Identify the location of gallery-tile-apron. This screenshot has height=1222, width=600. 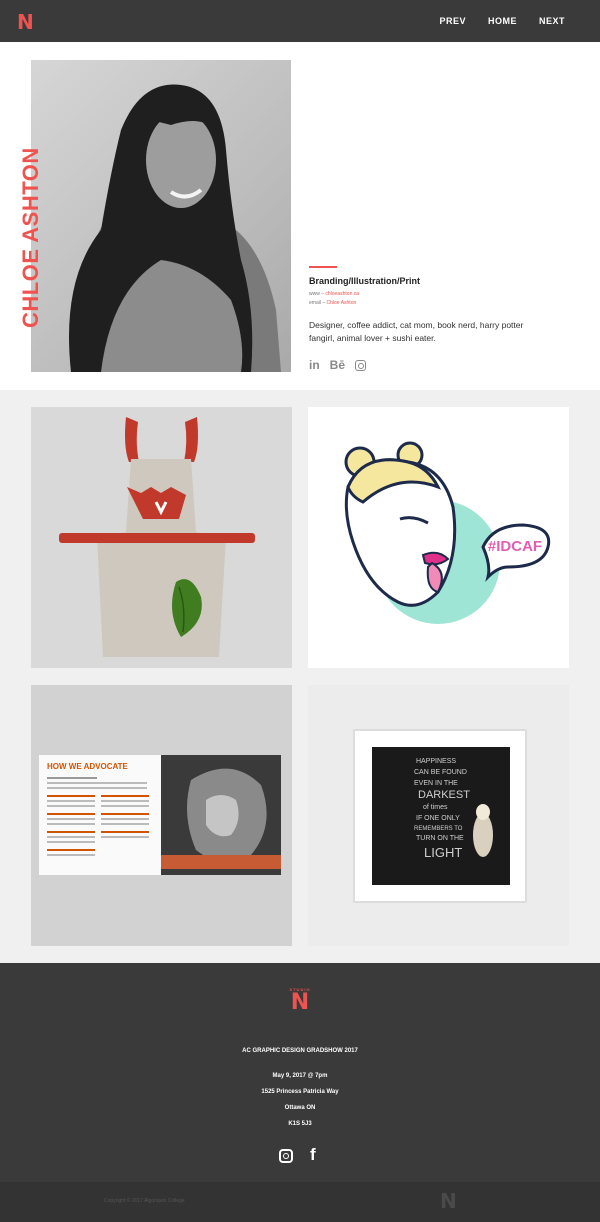
(161, 537).